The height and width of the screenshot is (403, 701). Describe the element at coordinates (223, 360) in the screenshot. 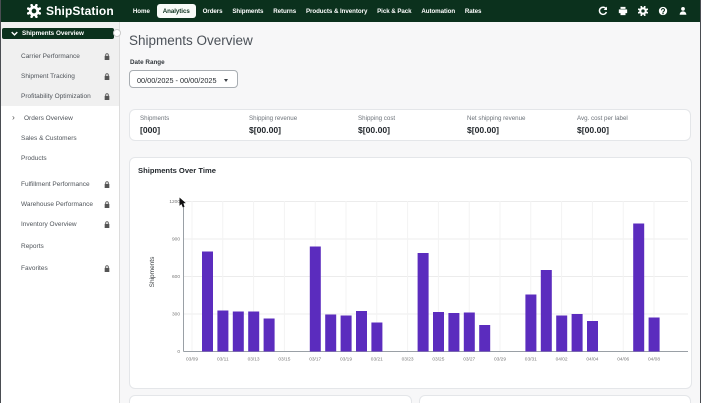

I see `svg-text: 03/11` at that location.